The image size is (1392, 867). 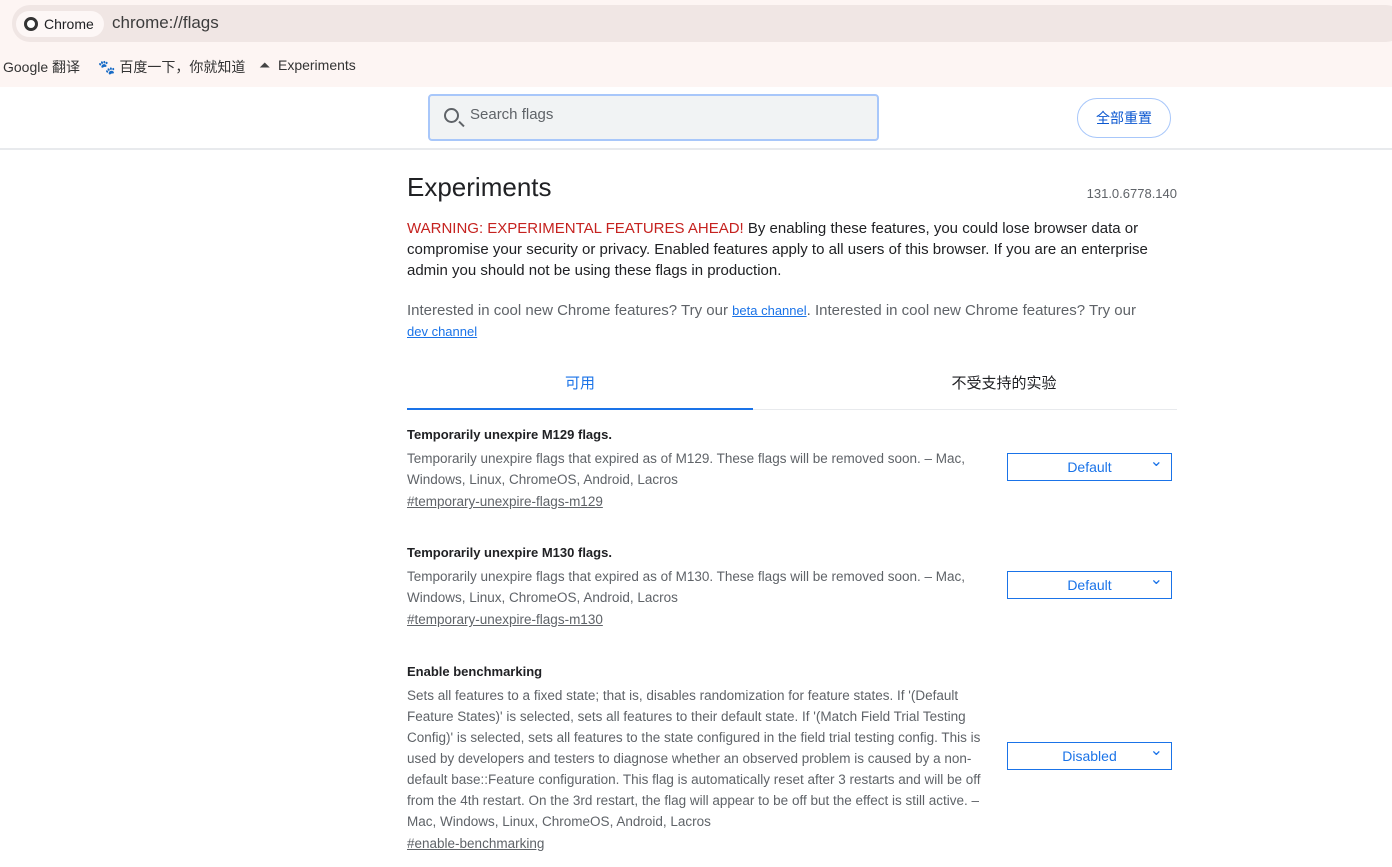 I want to click on search-box, so click(x=653, y=117).